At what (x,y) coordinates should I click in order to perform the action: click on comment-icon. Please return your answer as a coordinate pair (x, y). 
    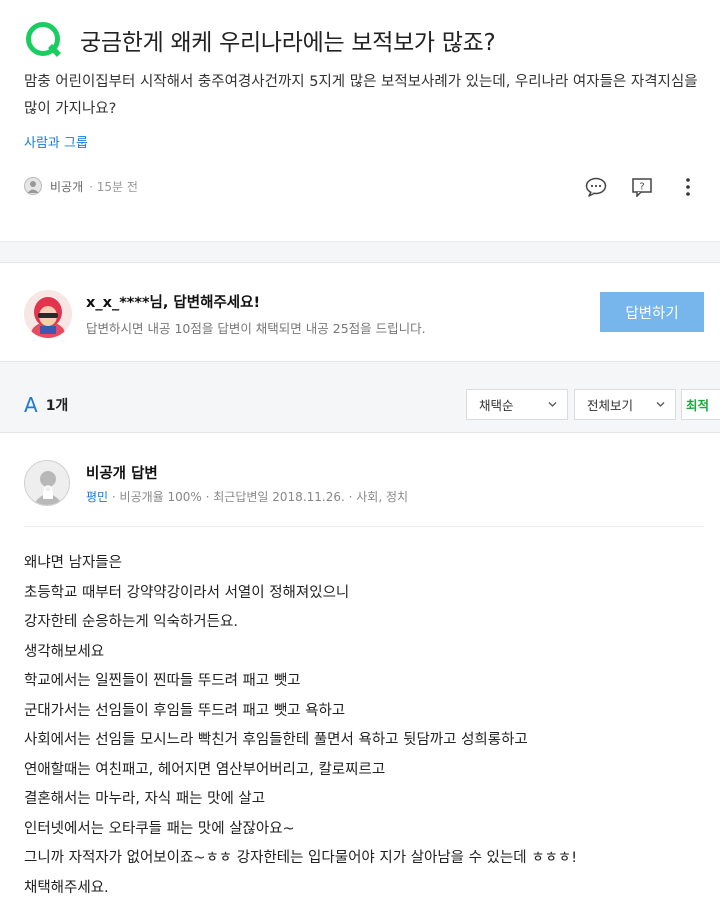
    Looking at the image, I should click on (596, 187).